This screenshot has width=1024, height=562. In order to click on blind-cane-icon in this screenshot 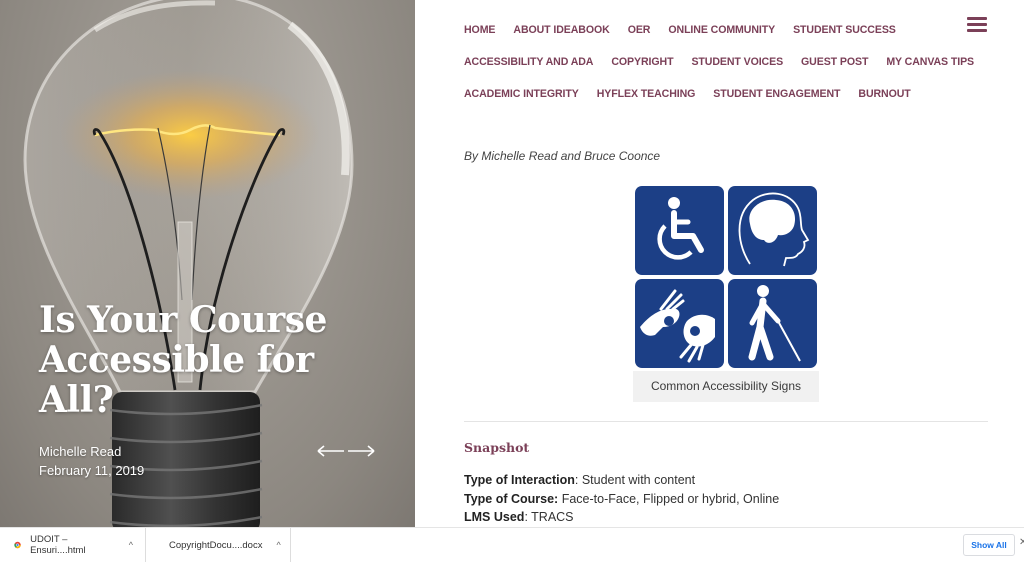, I will do `click(772, 323)`.